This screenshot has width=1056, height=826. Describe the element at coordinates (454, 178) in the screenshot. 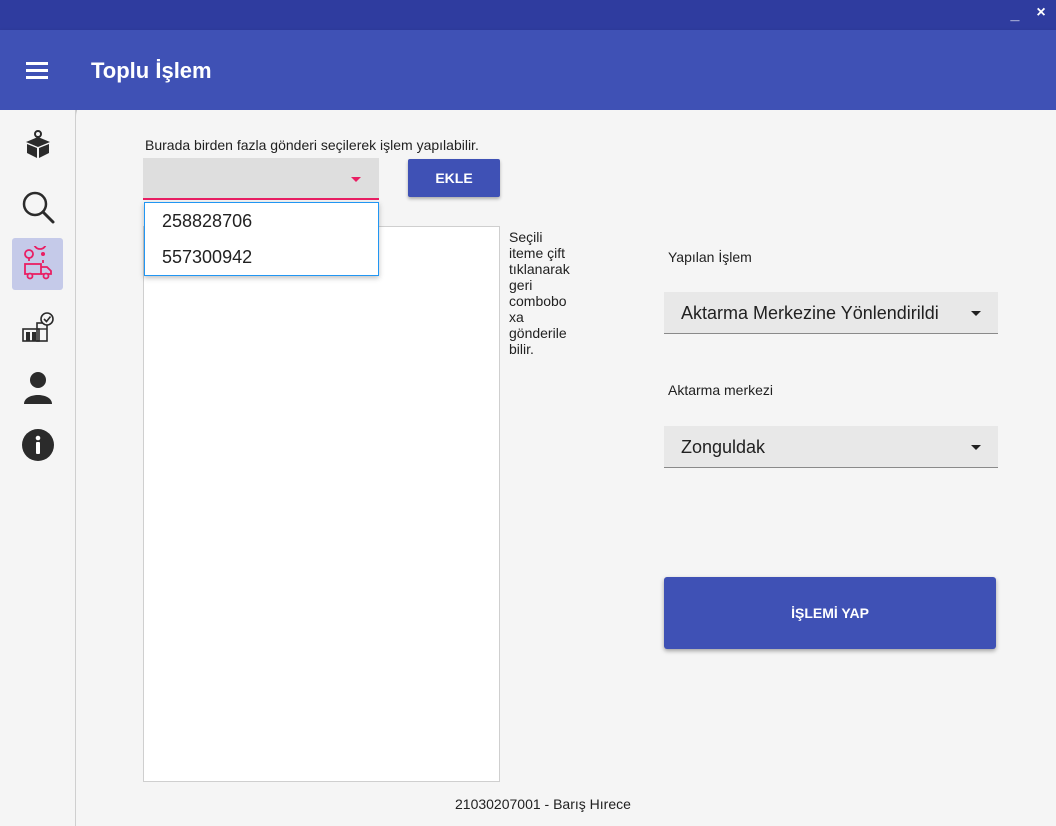

I see `add-button: EKLE` at that location.